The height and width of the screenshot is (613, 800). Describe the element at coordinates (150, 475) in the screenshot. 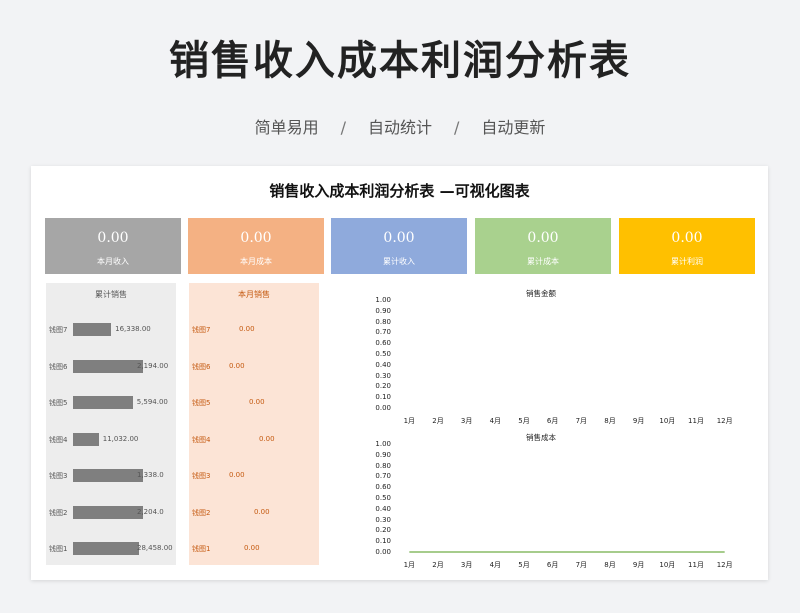

I see `row-value: 1,338.0` at that location.